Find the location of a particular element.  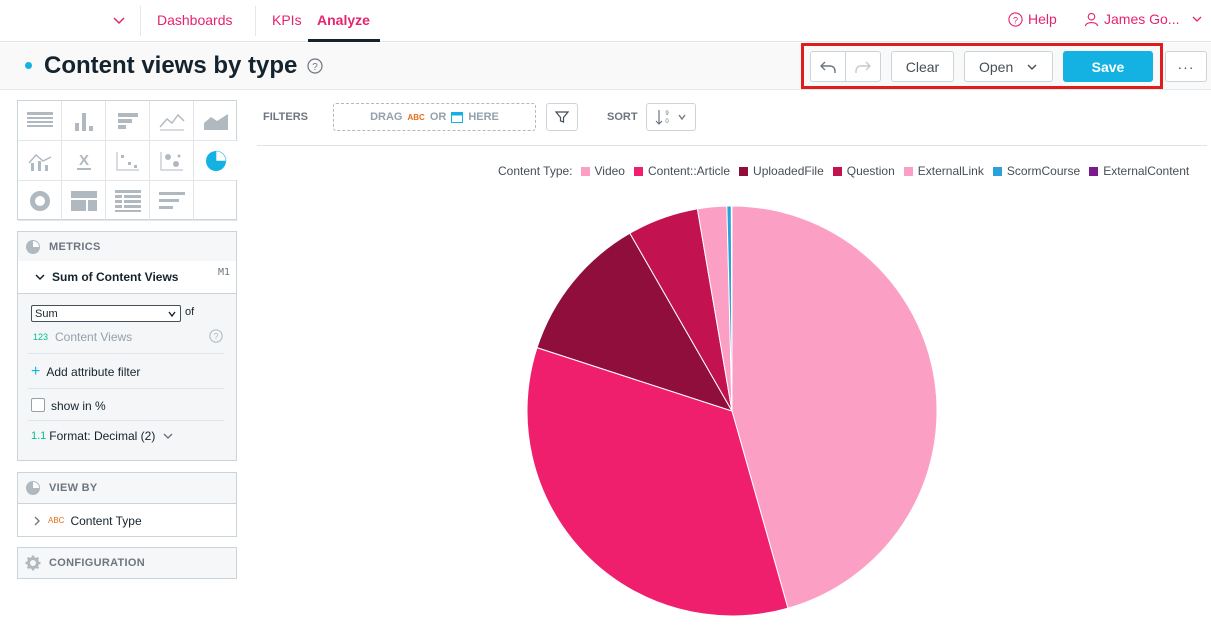

pie-slice-externalcontent is located at coordinates (731, 308).